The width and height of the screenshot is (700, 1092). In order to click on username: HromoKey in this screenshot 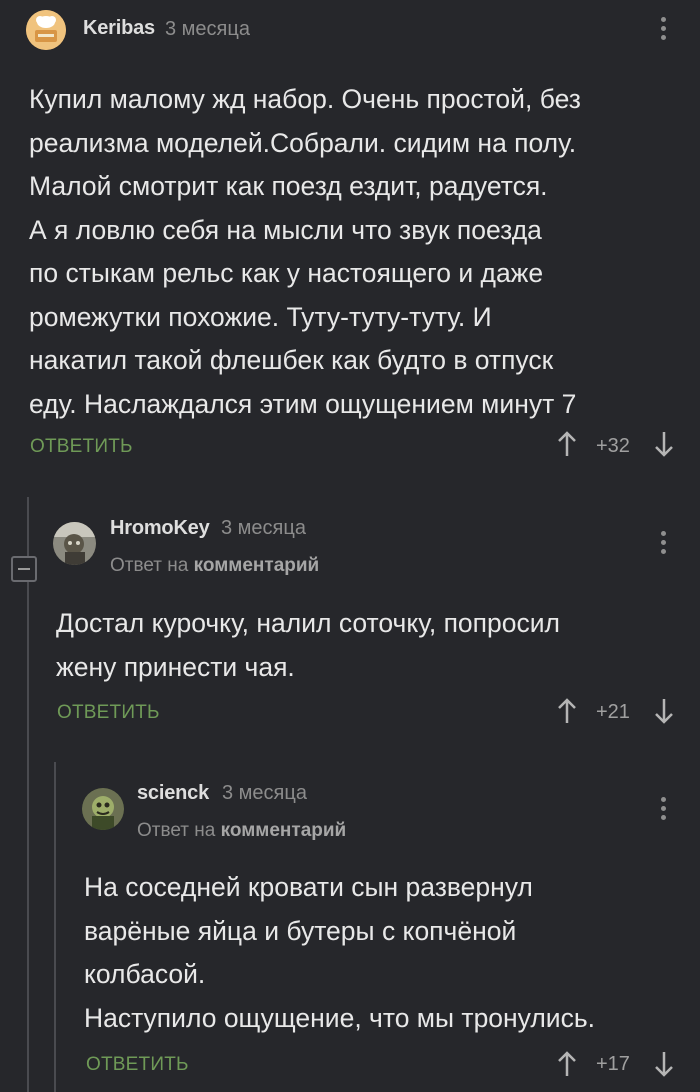, I will do `click(160, 528)`.